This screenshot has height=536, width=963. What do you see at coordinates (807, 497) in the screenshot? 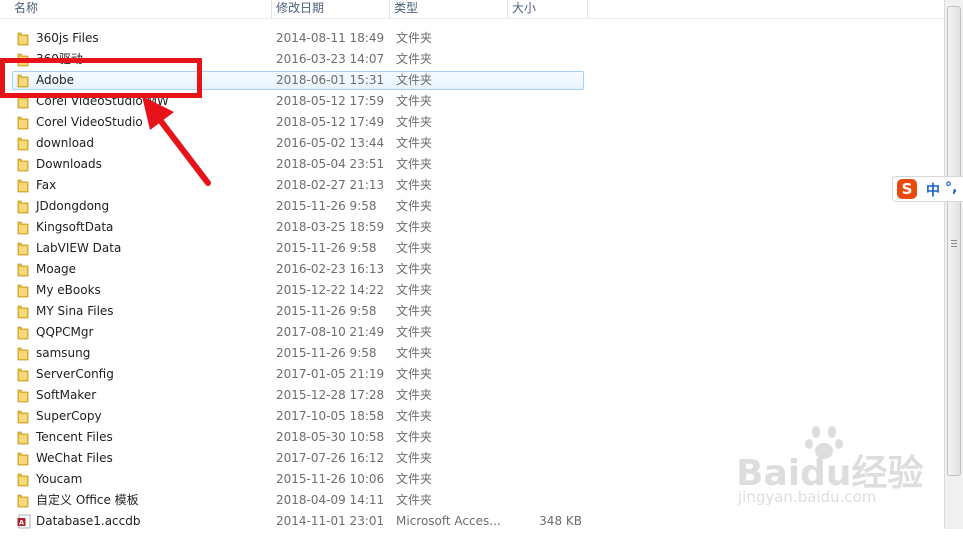
I see `watermark-url: jingyan.baidu.com` at bounding box center [807, 497].